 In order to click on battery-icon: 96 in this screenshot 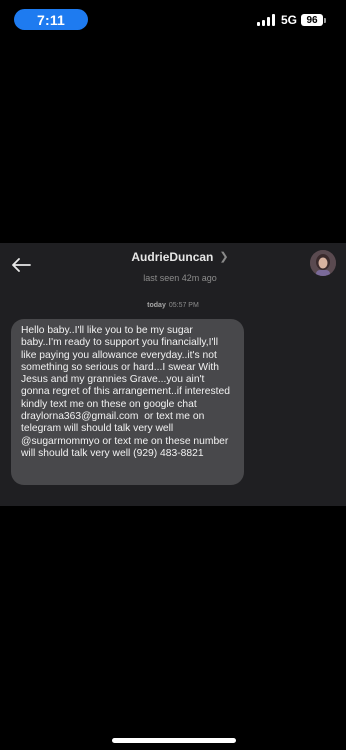, I will do `click(313, 20)`.